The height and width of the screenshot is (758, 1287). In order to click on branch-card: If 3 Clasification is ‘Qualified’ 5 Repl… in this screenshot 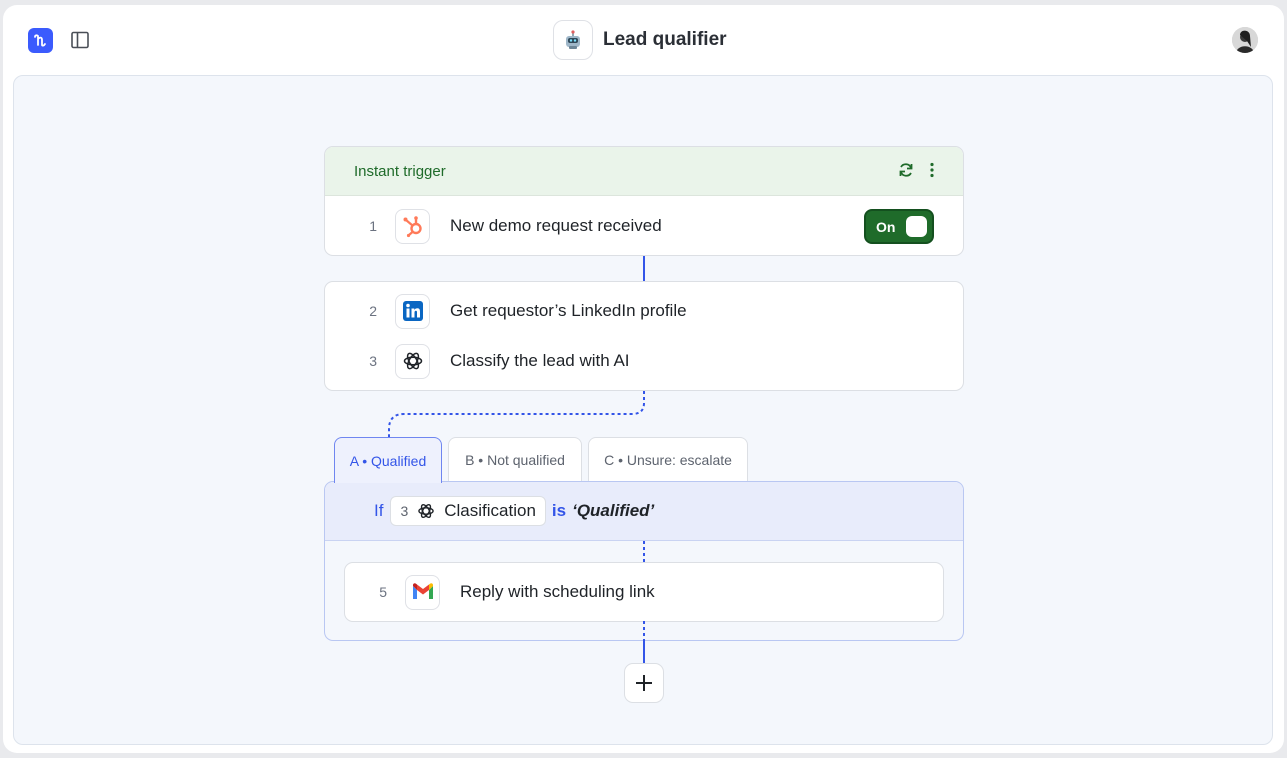, I will do `click(644, 561)`.